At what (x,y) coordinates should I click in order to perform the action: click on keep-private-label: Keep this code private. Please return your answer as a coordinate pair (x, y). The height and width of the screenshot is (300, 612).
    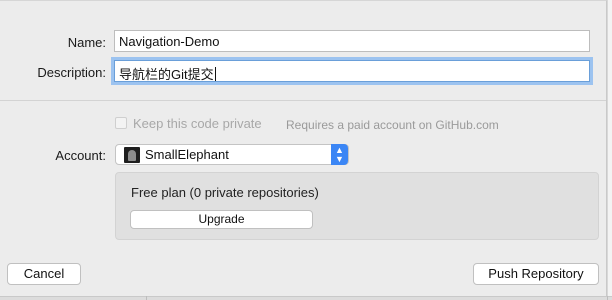
    Looking at the image, I should click on (197, 123).